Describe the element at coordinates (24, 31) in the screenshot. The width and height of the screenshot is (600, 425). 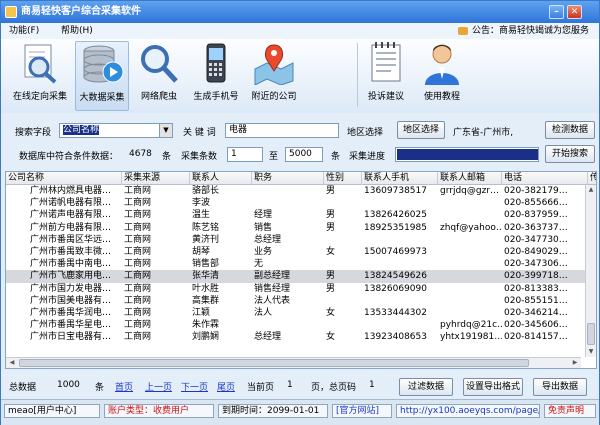
I see `menu-function: 功能(F)` at that location.